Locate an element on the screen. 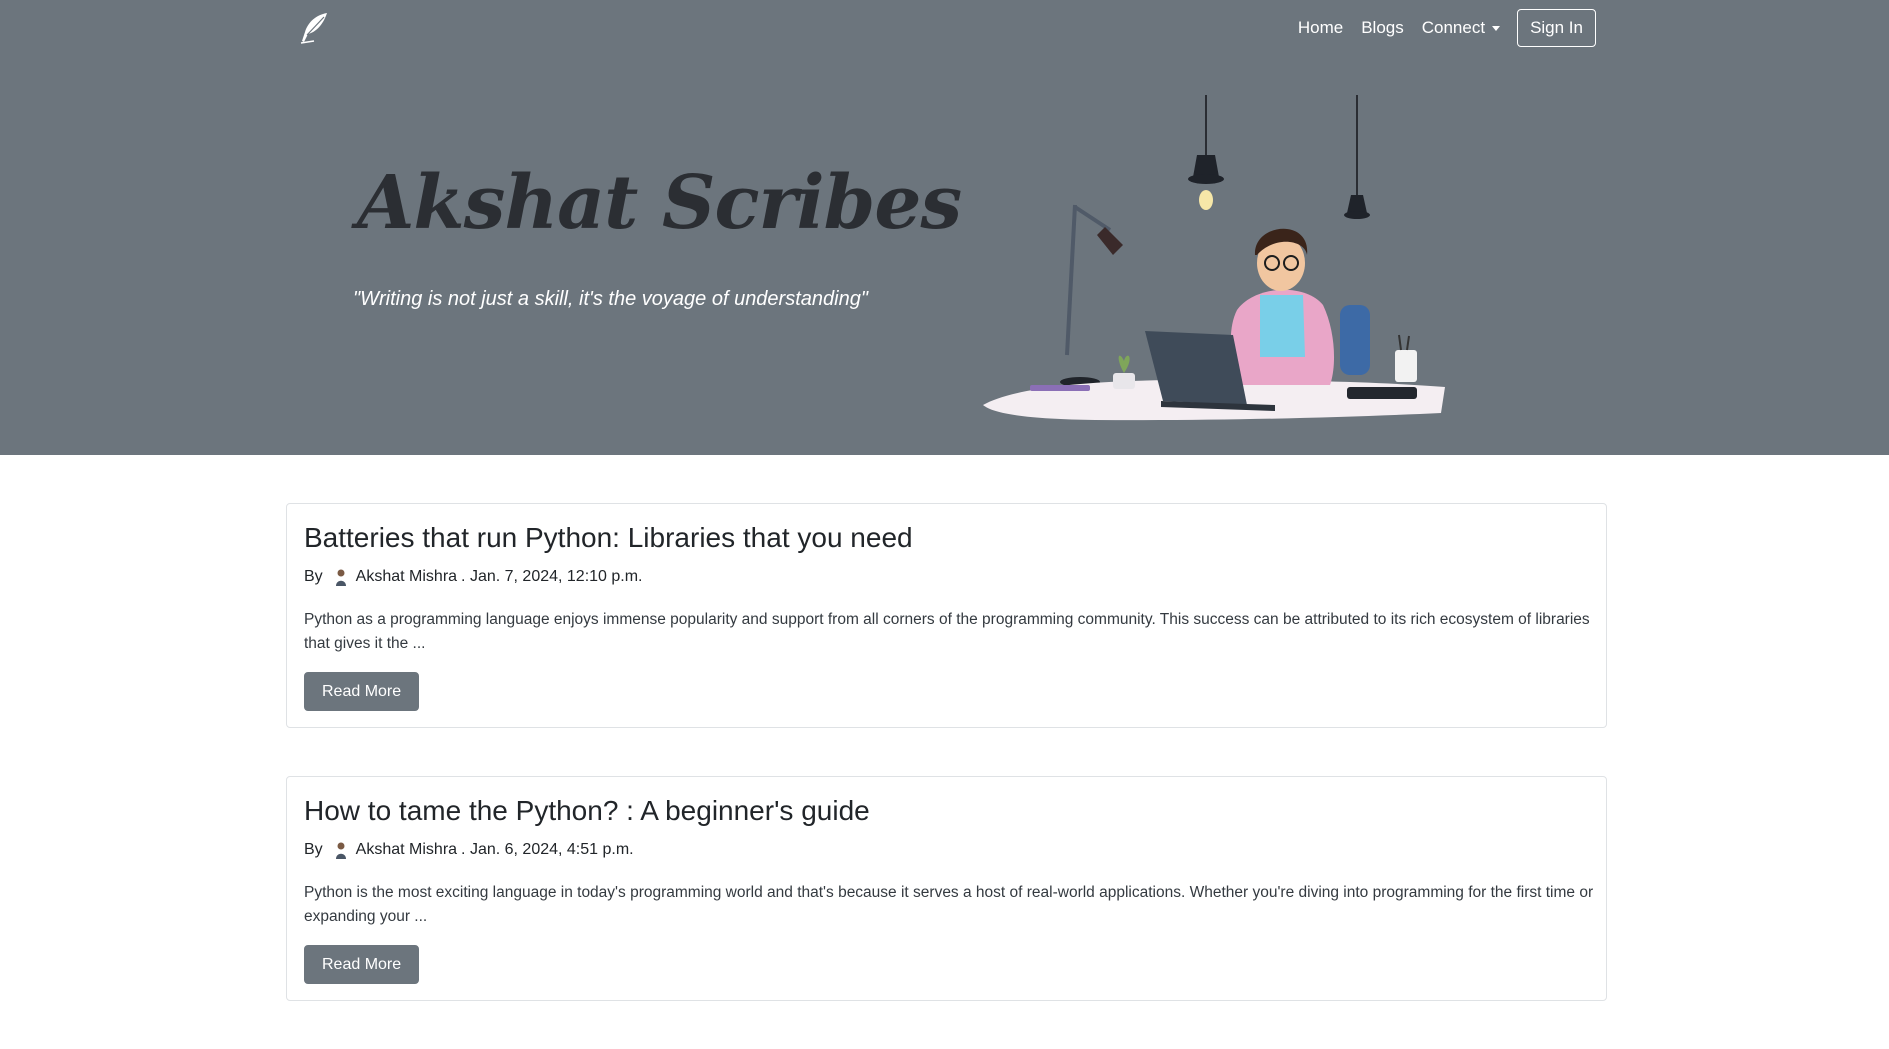 This screenshot has height=1049, width=1889. post-date: . Jan. 6, 2024, 4:51 p.m. is located at coordinates (547, 849).